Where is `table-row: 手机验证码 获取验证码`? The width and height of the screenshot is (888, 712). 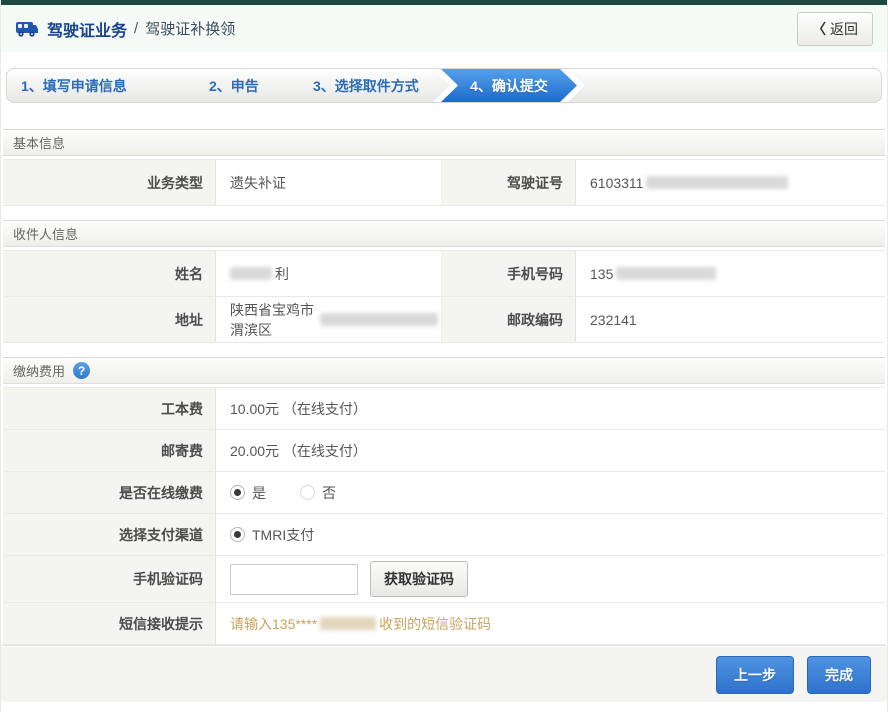 table-row: 手机验证码 获取验证码 is located at coordinates (444, 579).